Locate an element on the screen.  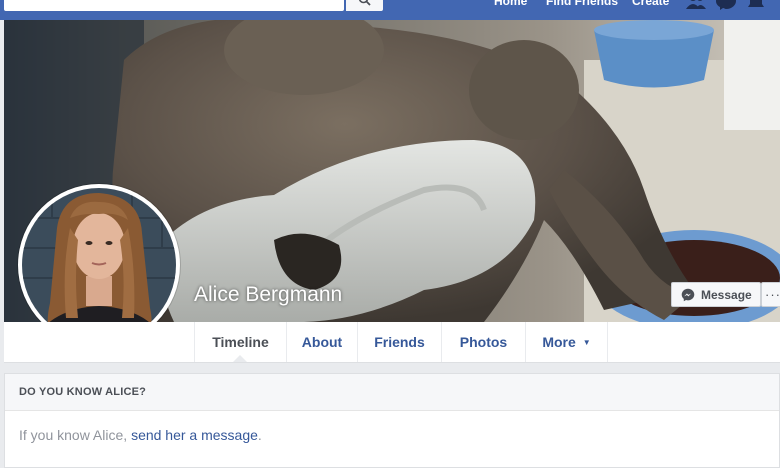
tab-photos: Photos is located at coordinates (483, 342).